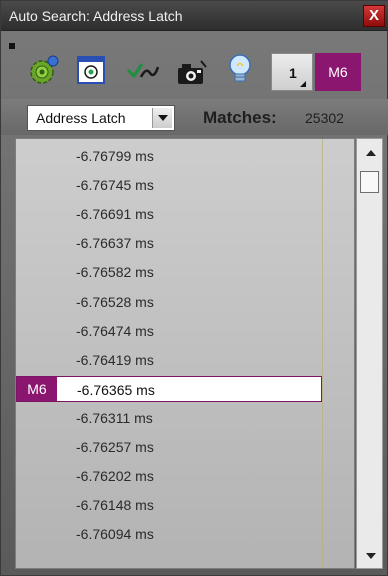 The height and width of the screenshot is (576, 388). Describe the element at coordinates (169, 331) in the screenshot. I see `list-item: -6.76474 ms` at that location.